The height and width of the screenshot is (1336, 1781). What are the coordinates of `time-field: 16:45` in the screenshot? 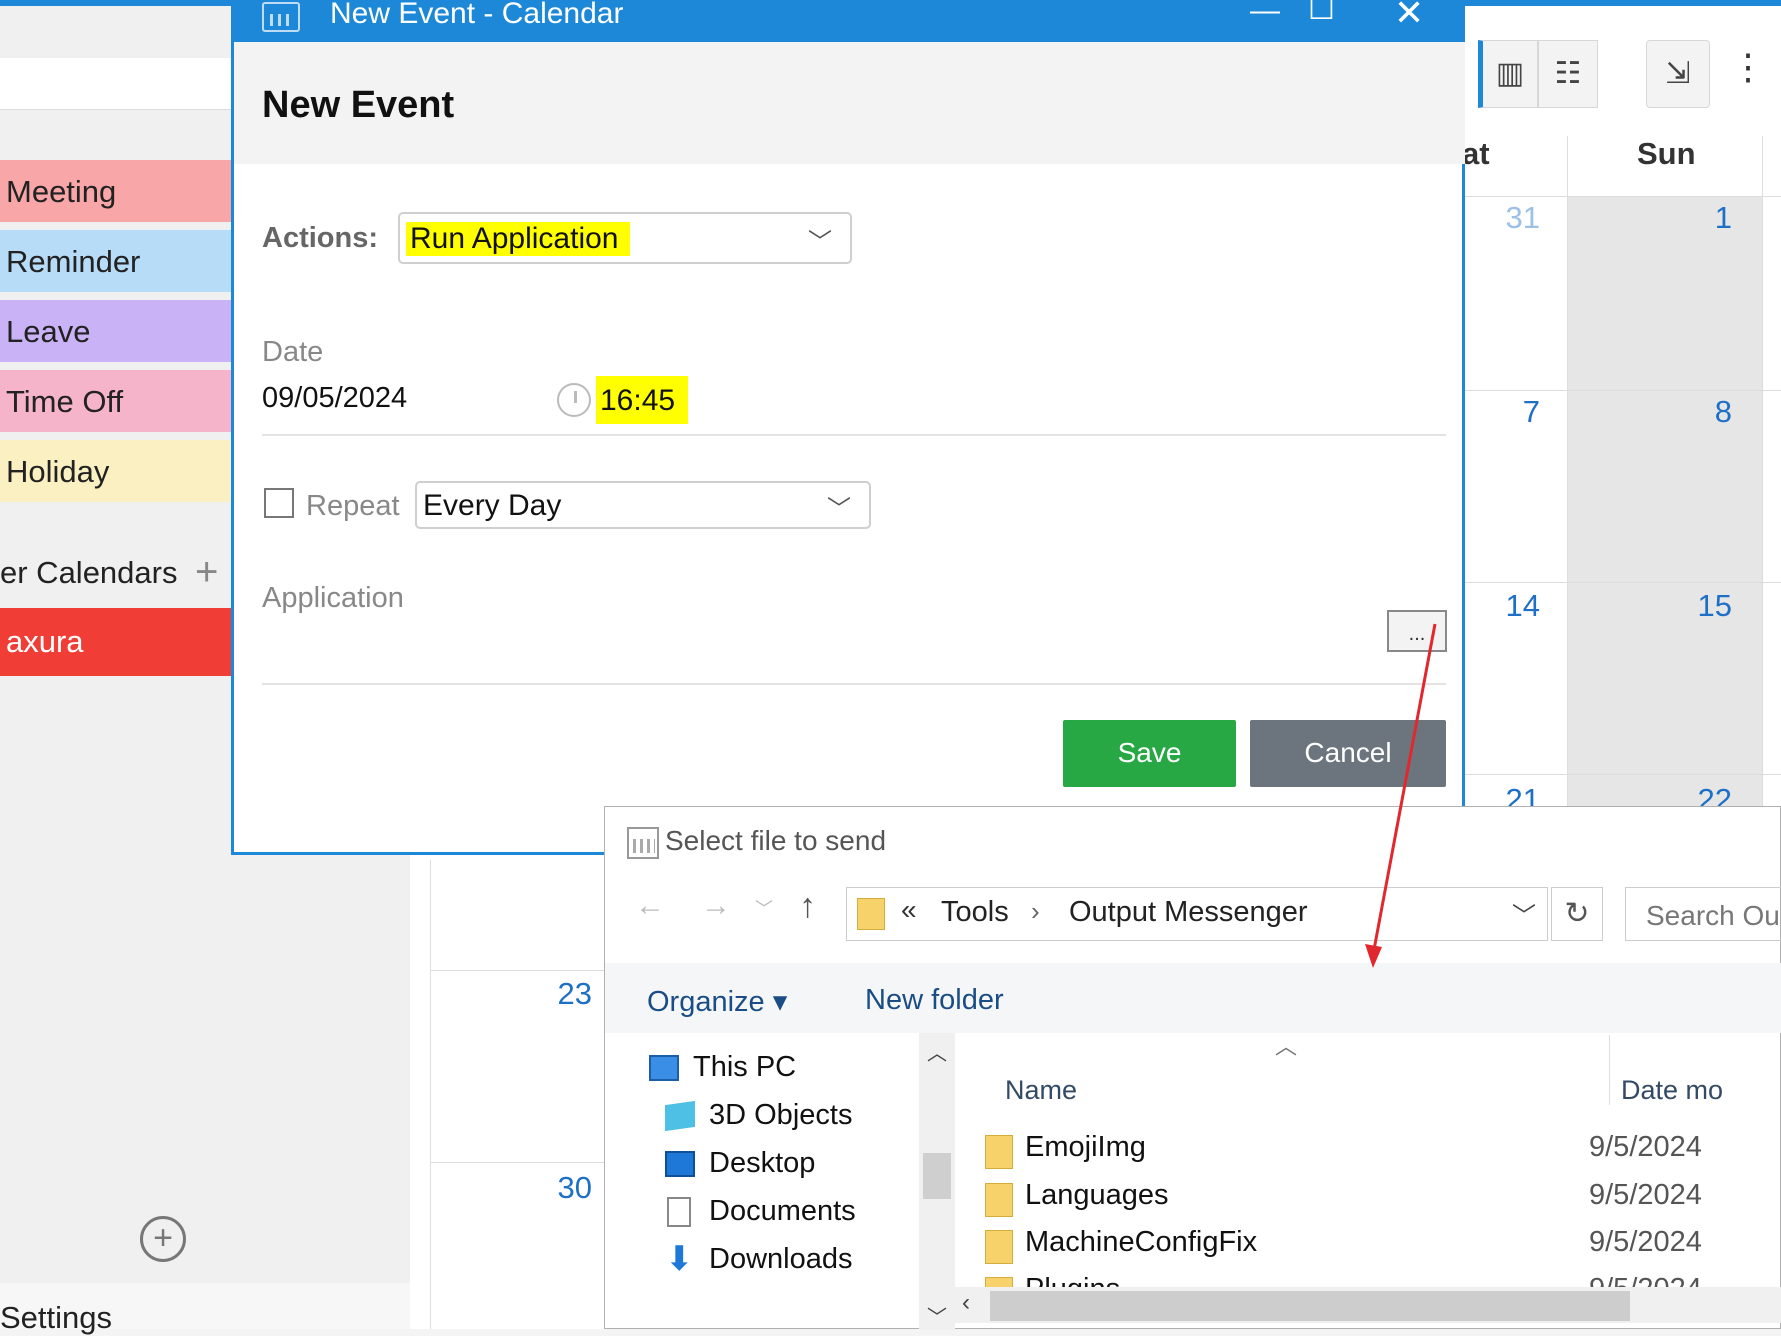 It's located at (642, 400).